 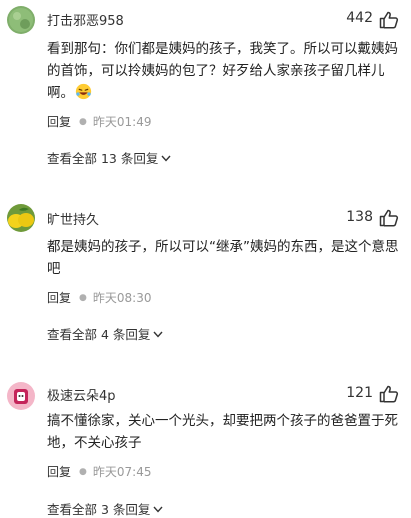 What do you see at coordinates (73, 218) in the screenshot?
I see `username: 旷世持久` at bounding box center [73, 218].